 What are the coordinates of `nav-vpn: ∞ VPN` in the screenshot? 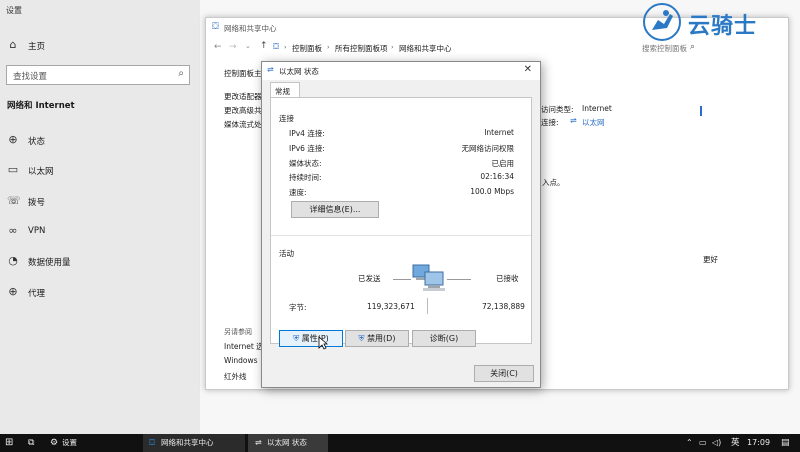 It's located at (100, 232).